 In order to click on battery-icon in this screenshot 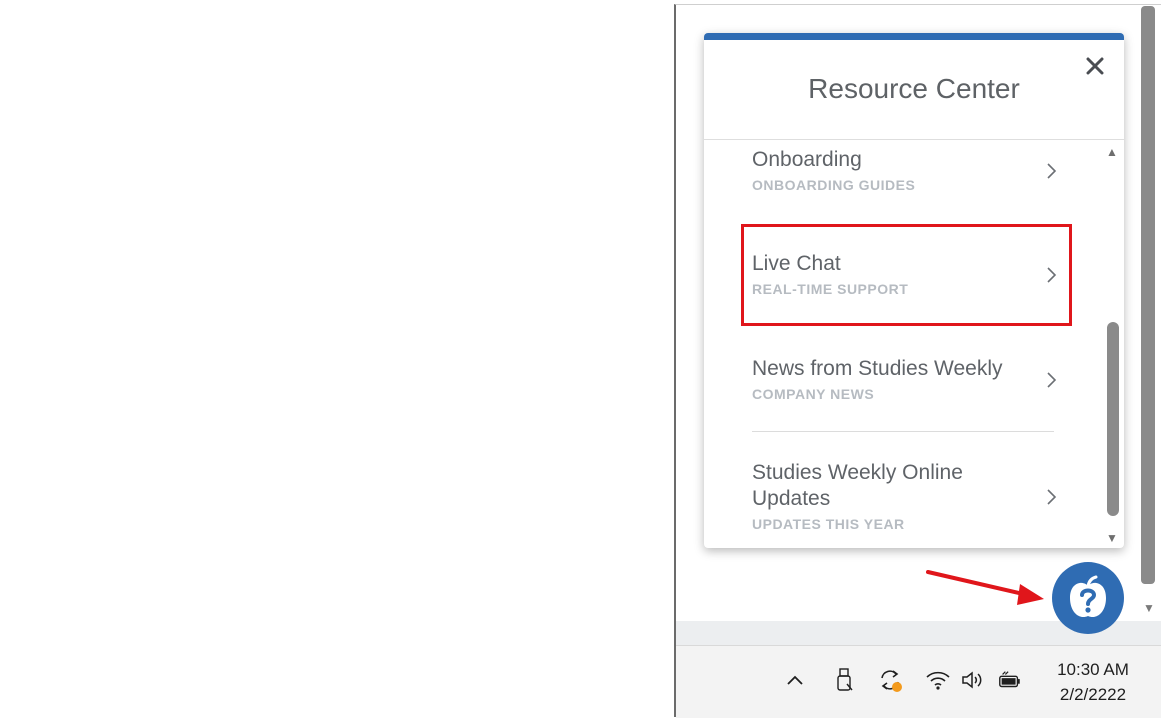, I will do `click(1009, 679)`.